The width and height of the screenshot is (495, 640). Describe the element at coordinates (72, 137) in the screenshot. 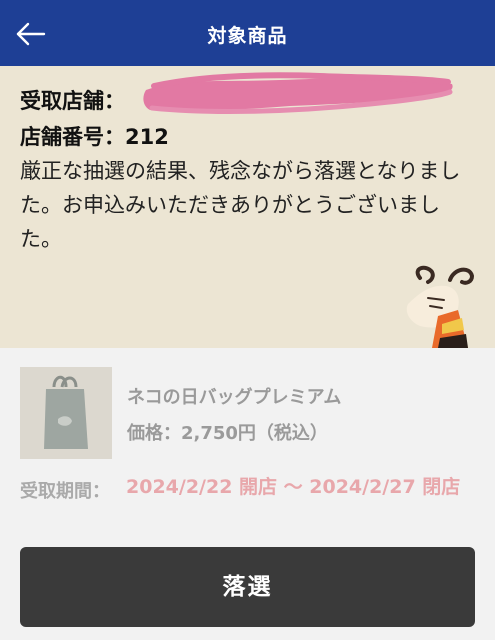

I see `store-number-label: 店舗番号：` at that location.